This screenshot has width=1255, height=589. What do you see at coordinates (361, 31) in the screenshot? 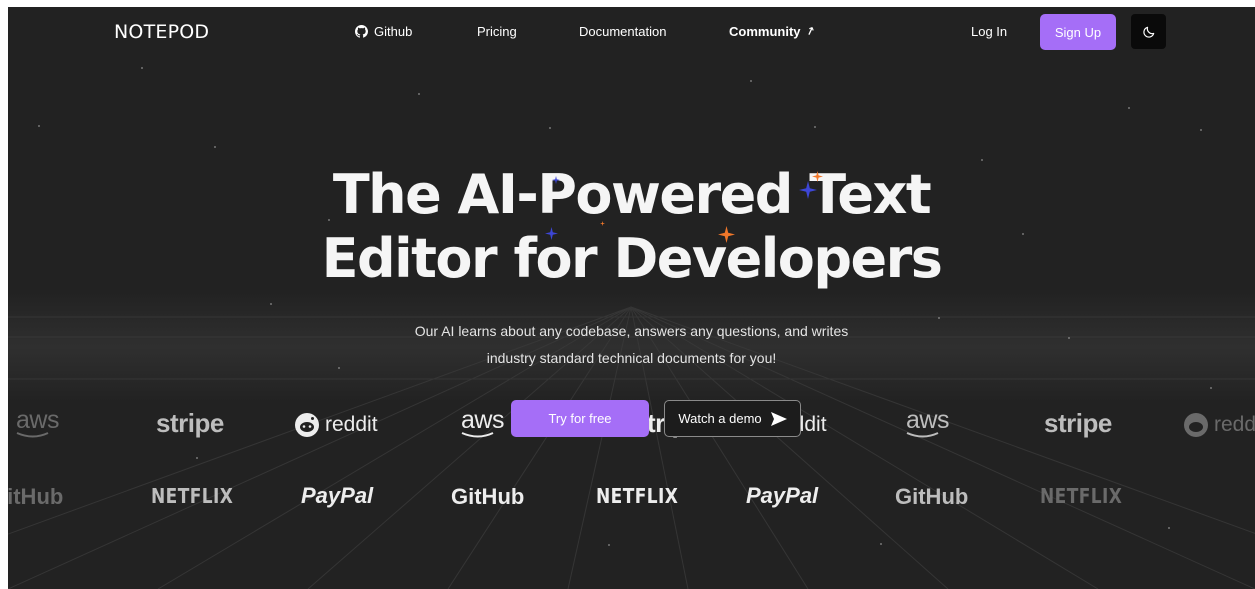
I see `github-icon` at bounding box center [361, 31].